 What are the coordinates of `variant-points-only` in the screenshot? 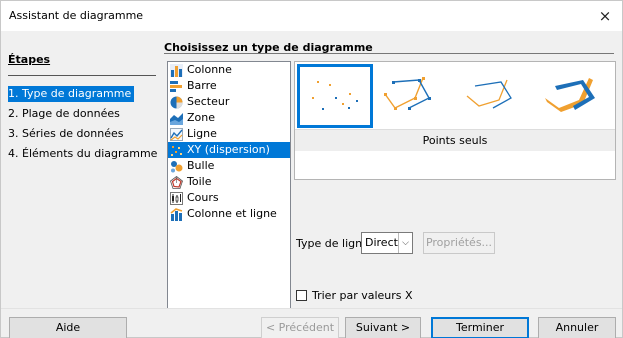 It's located at (335, 96).